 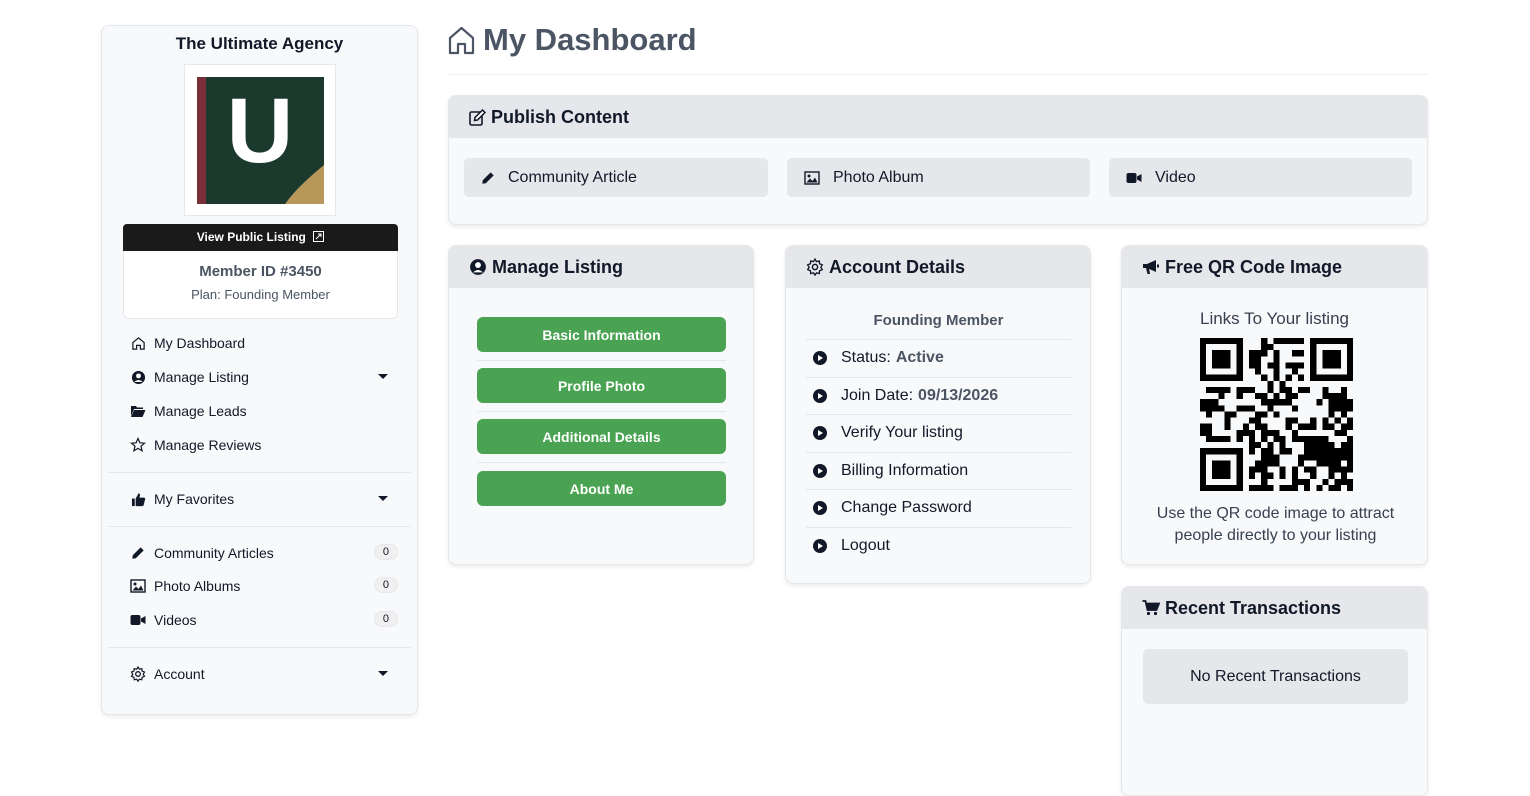 What do you see at coordinates (264, 377) in the screenshot?
I see `sidebar-item-manage-listing: Manage Listing` at bounding box center [264, 377].